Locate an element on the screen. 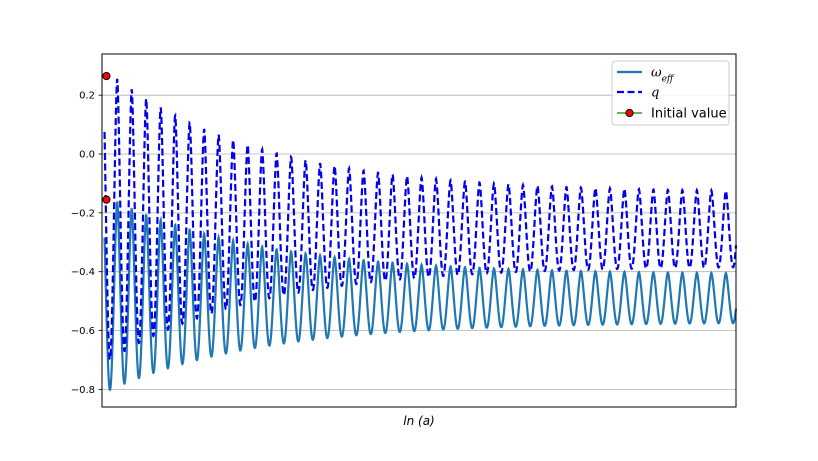 Image resolution: width=818 pixels, height=461 pixels. legend-swatch-initial-value-marker is located at coordinates (629, 113).